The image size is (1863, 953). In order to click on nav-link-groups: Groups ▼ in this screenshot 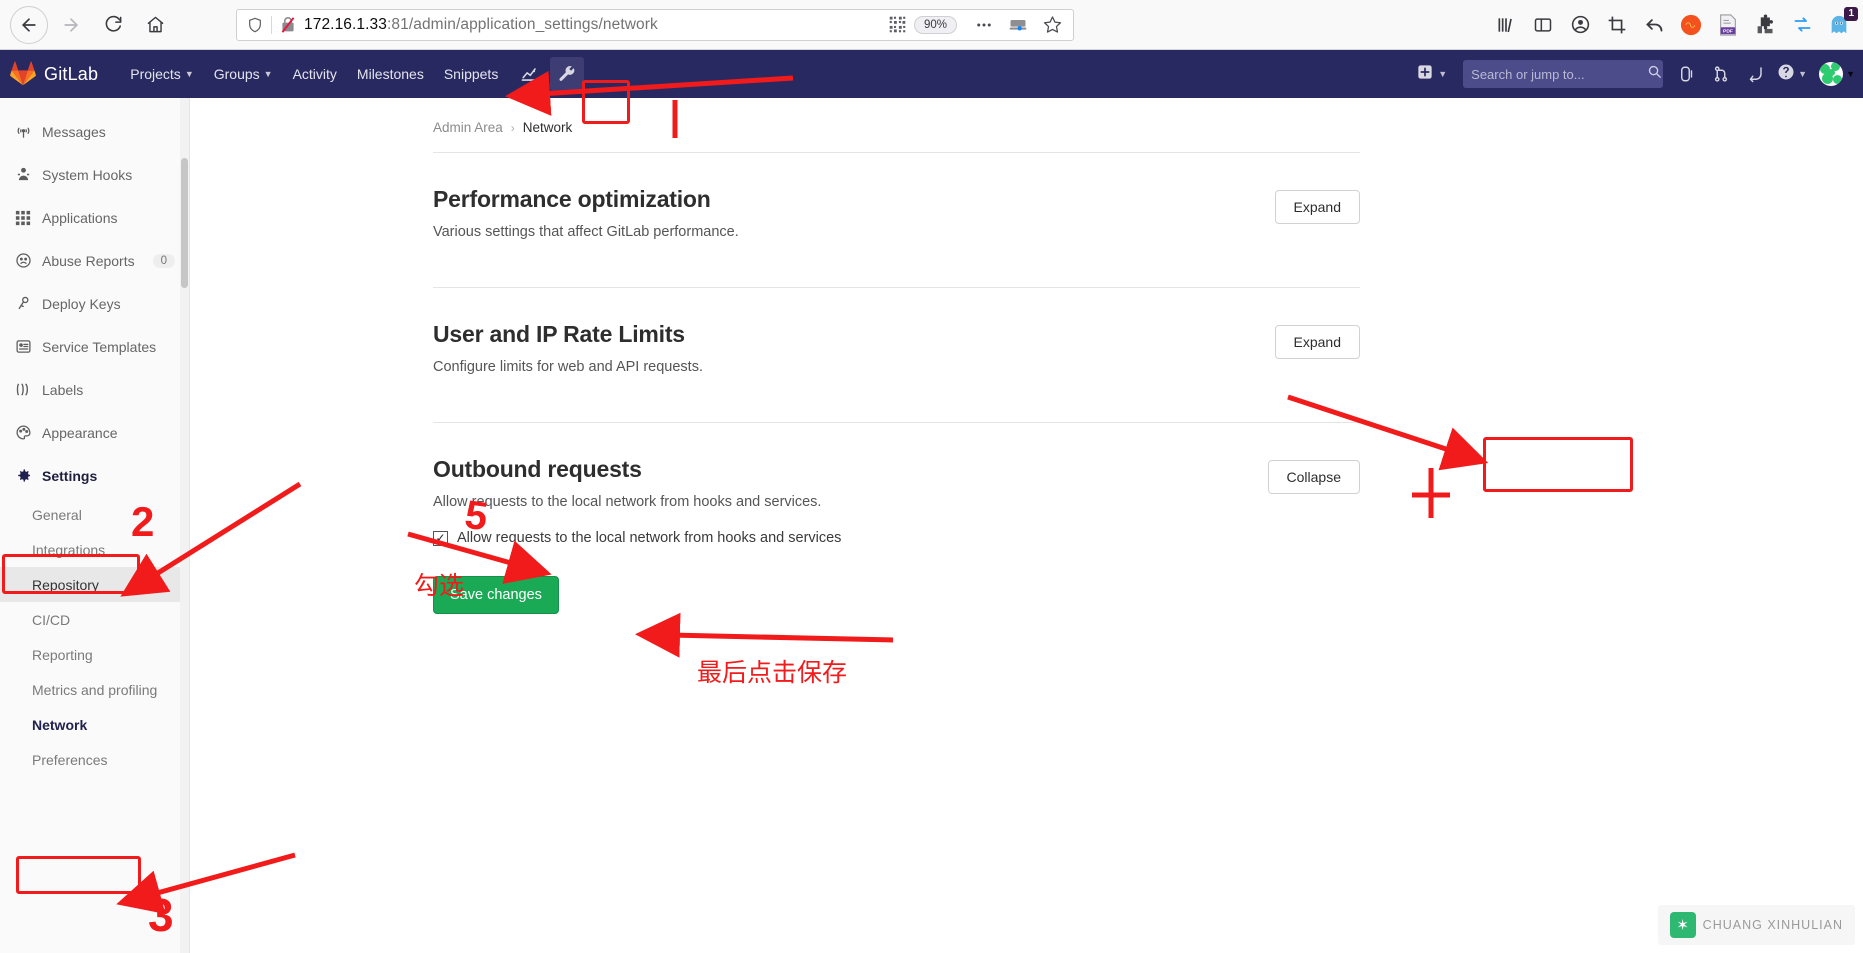, I will do `click(243, 74)`.